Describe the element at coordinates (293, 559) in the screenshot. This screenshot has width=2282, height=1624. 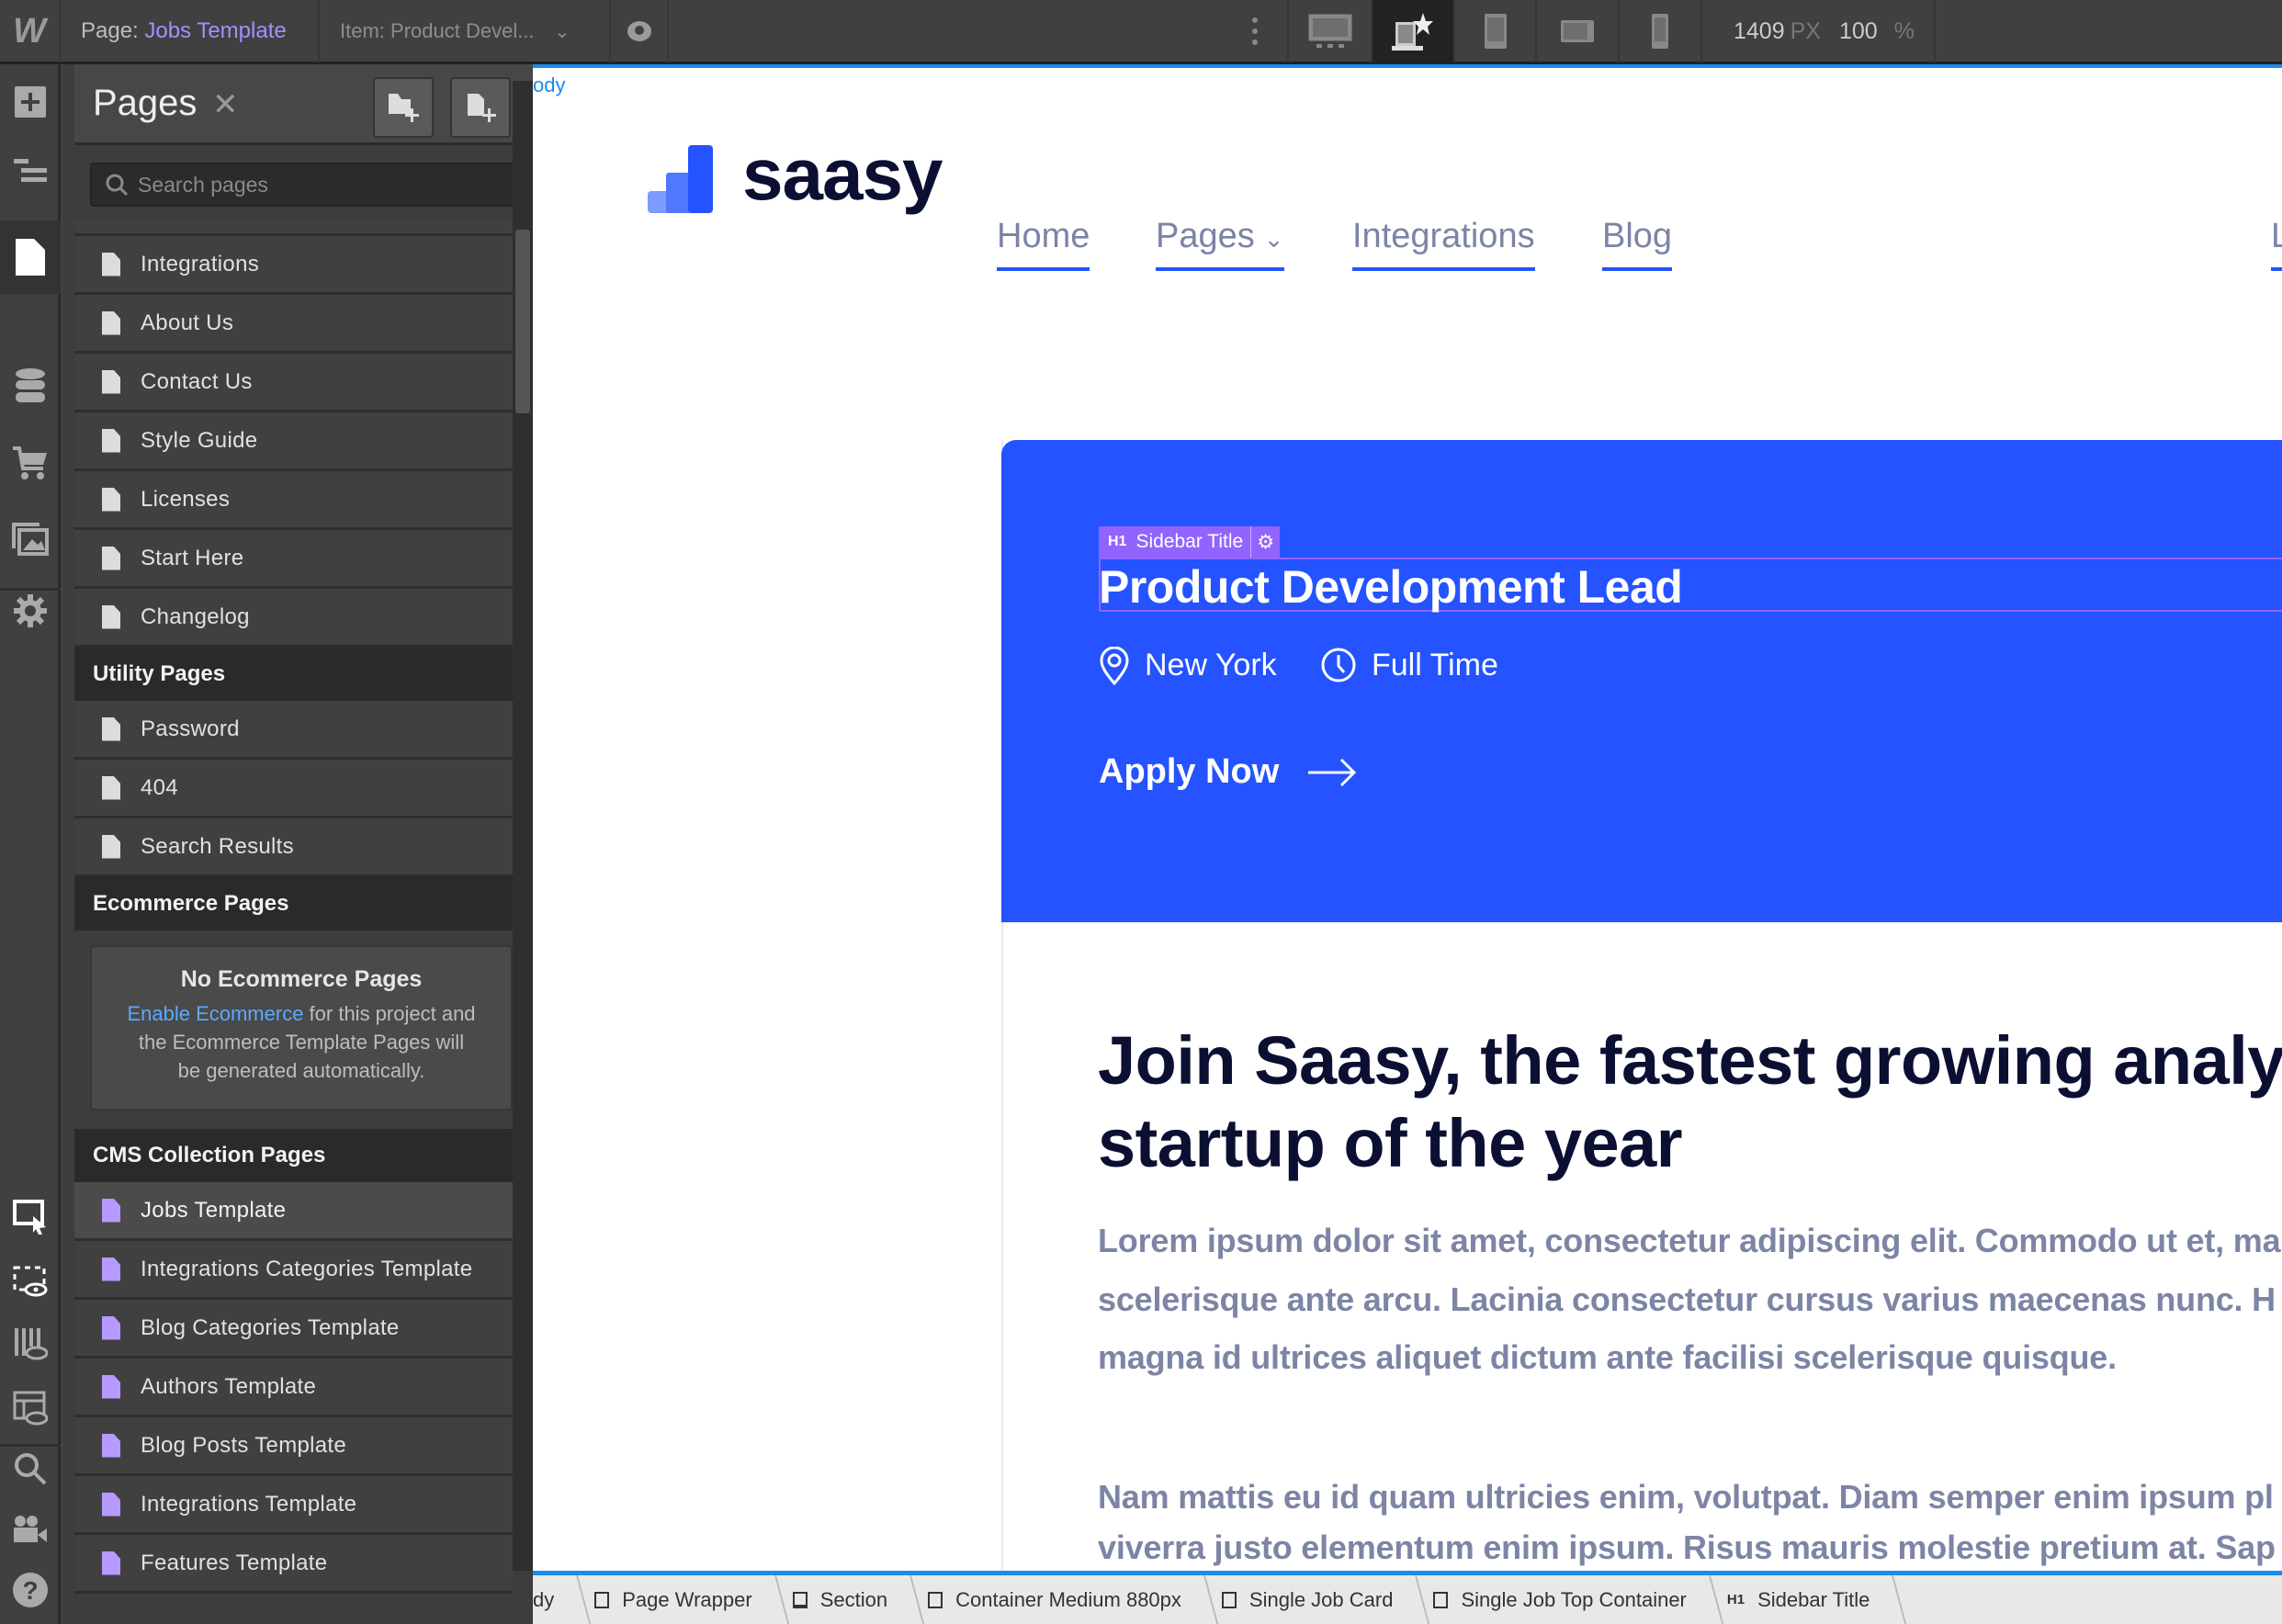
I see `page-list-item: Start Here` at that location.